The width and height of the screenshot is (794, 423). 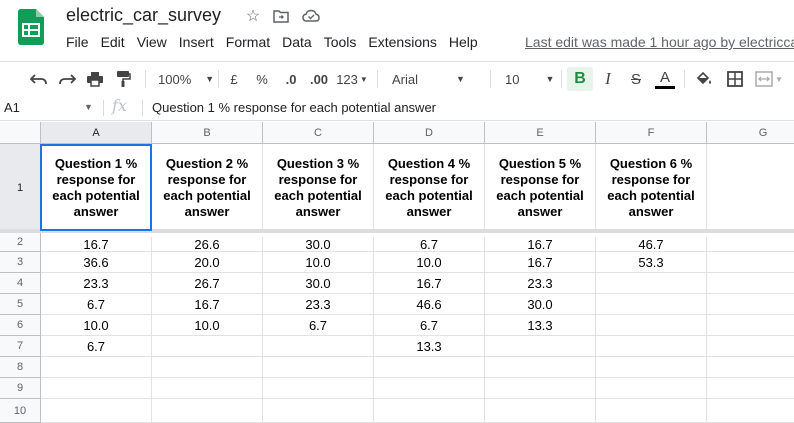 I want to click on row-header-9: 9, so click(x=20, y=388).